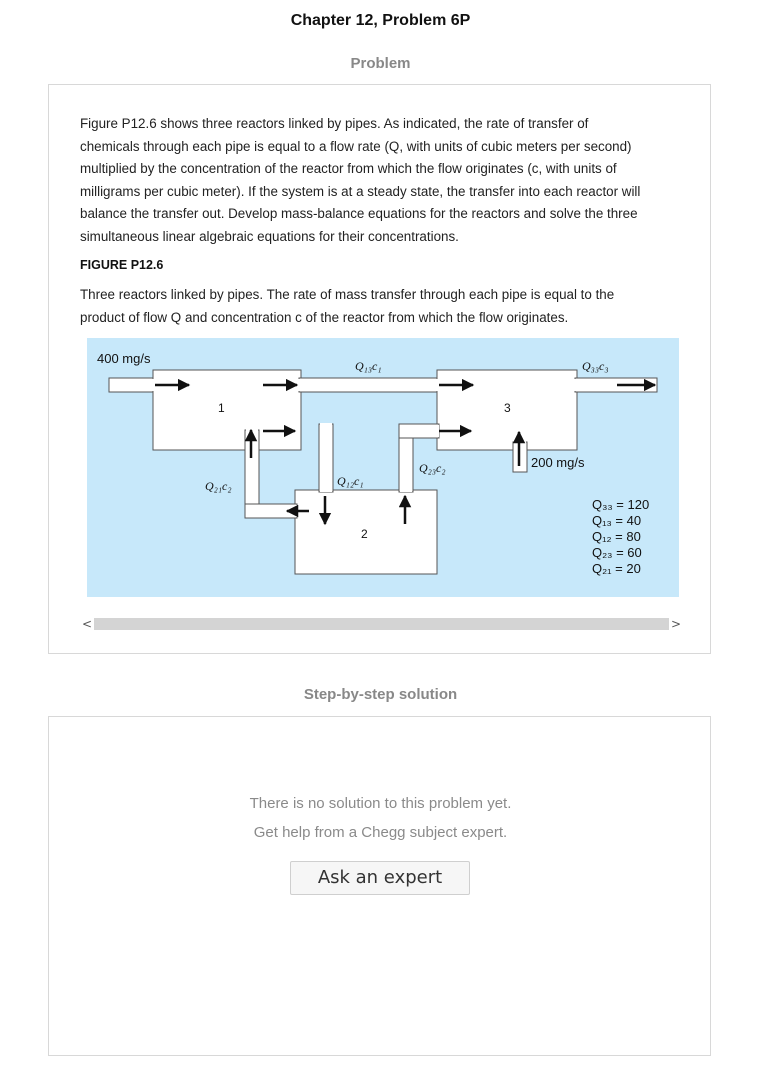 The image size is (761, 1072). Describe the element at coordinates (221, 408) in the screenshot. I see `reactor-1-label: 1` at that location.